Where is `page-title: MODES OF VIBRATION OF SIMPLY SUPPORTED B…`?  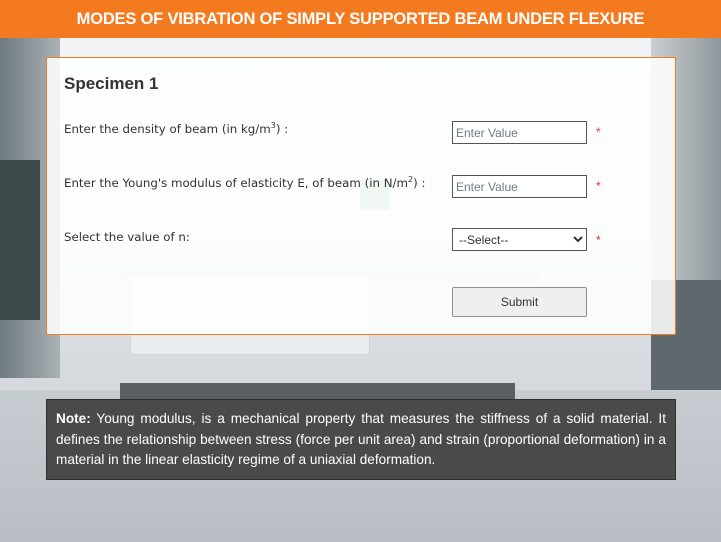 page-title: MODES OF VIBRATION OF SIMPLY SUPPORTED B… is located at coordinates (360, 18).